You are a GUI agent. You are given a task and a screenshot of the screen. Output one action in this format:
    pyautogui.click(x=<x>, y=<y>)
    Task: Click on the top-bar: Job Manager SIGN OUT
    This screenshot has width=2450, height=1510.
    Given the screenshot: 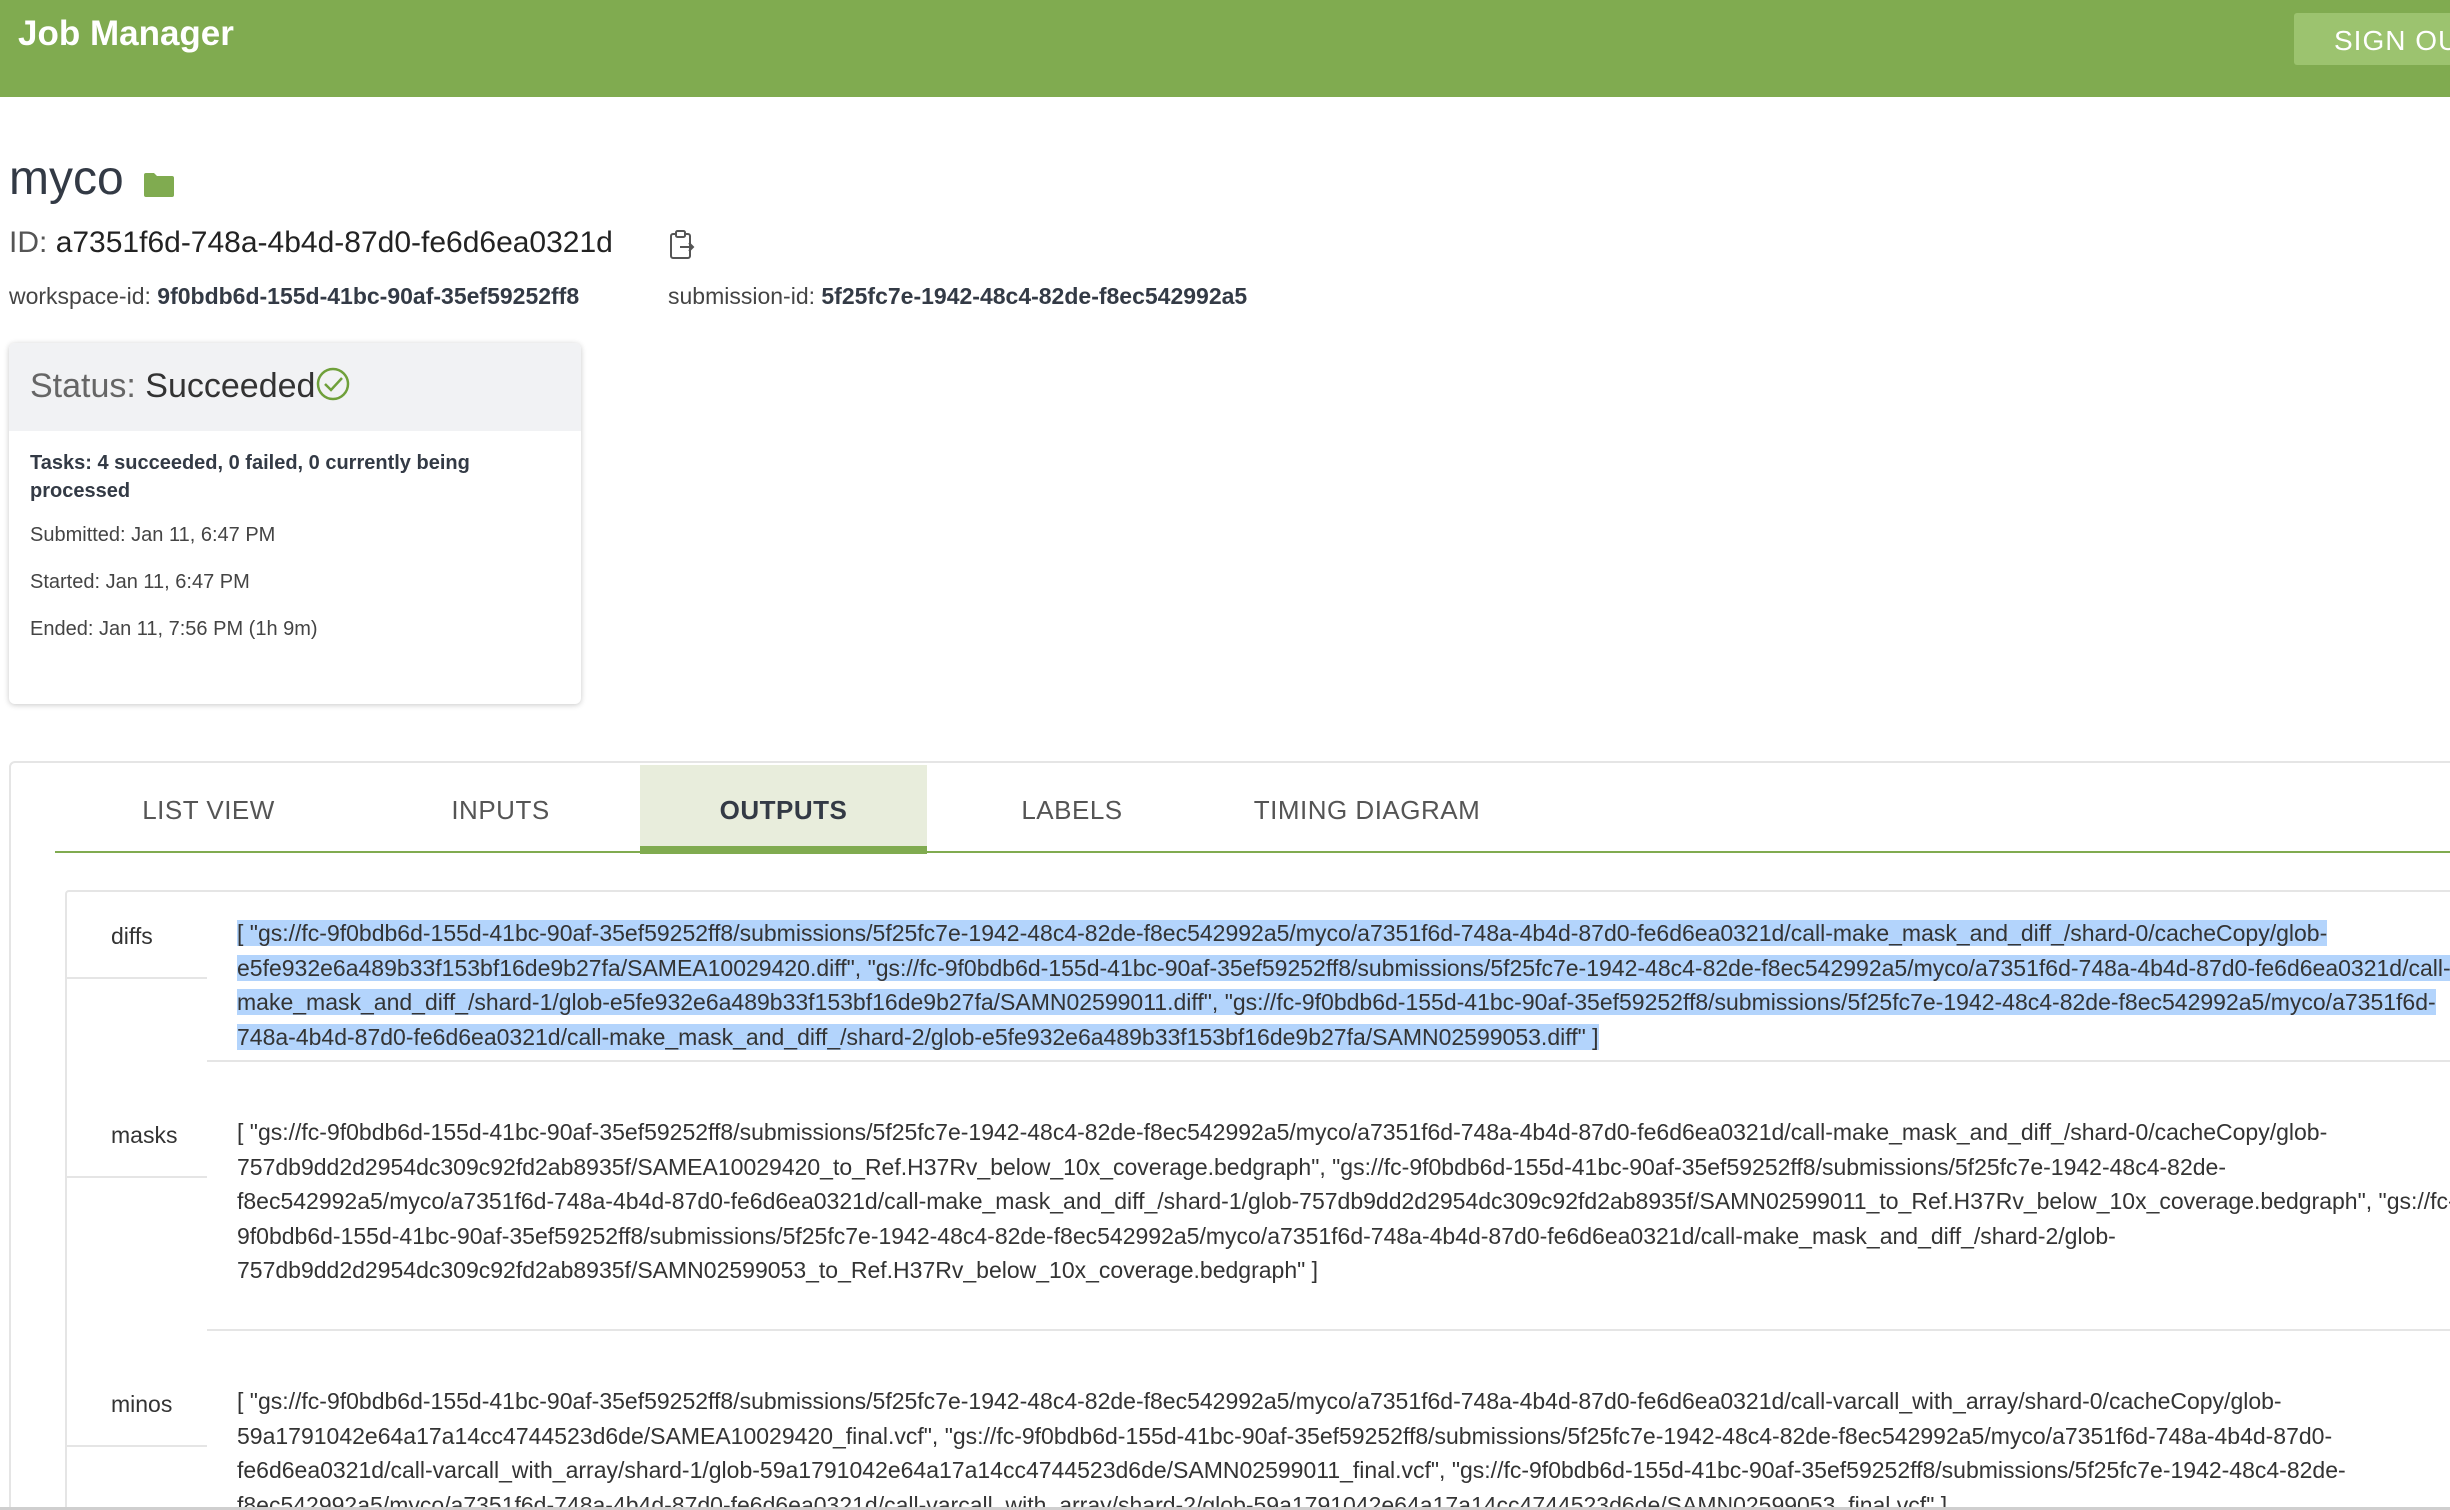 What is the action you would take?
    pyautogui.click(x=1225, y=48)
    